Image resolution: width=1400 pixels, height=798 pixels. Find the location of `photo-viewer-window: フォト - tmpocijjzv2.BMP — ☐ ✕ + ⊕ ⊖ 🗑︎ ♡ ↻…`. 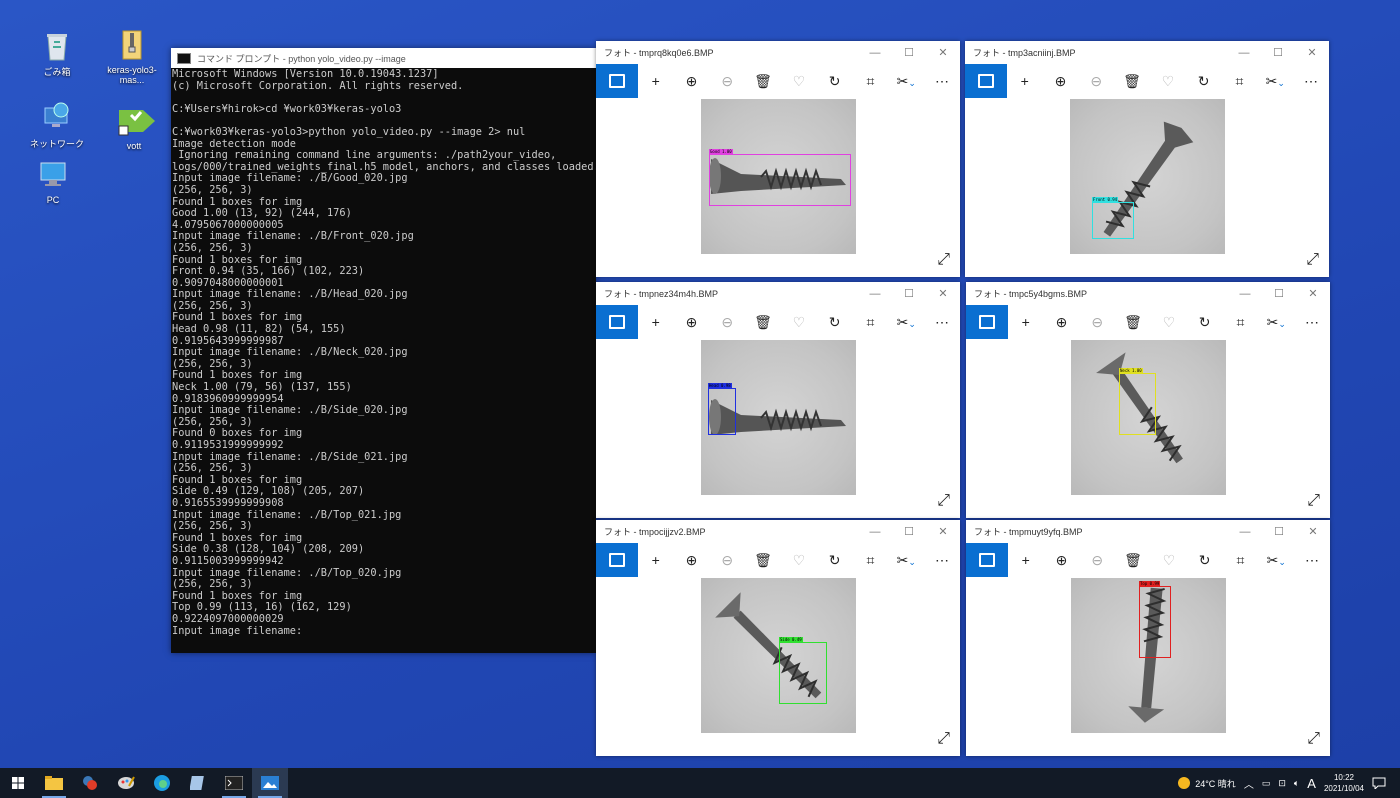

photo-viewer-window: フォト - tmpocijjzv2.BMP — ☐ ✕ + ⊕ ⊖ 🗑︎ ♡ ↻… is located at coordinates (778, 638).